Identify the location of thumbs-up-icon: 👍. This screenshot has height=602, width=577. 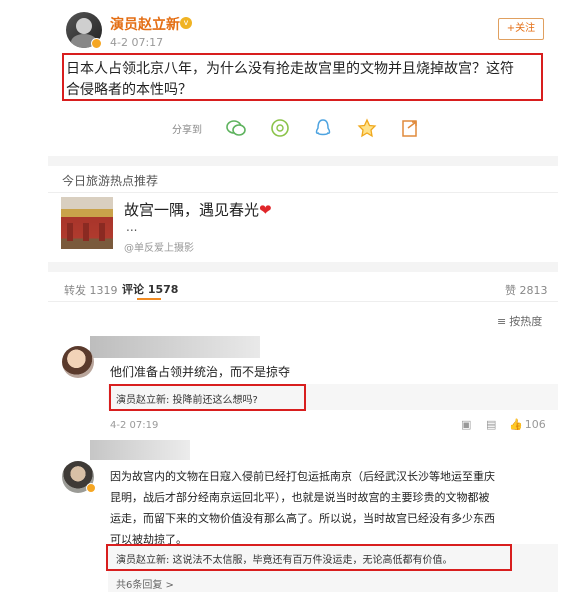
(516, 424).